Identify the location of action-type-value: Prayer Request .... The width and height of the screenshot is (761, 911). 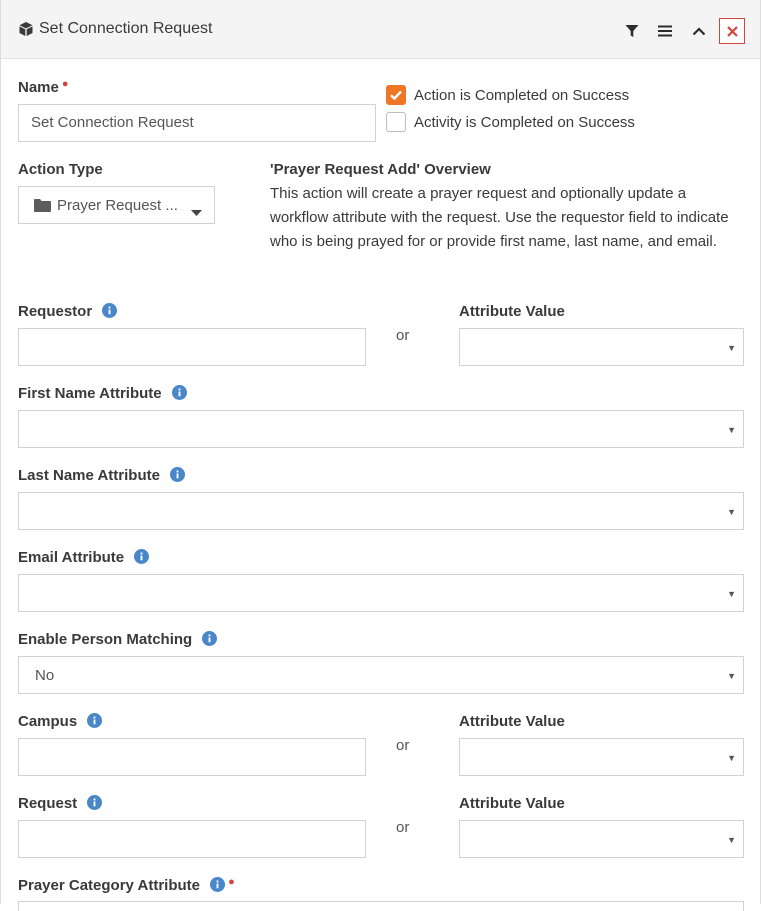
(117, 205).